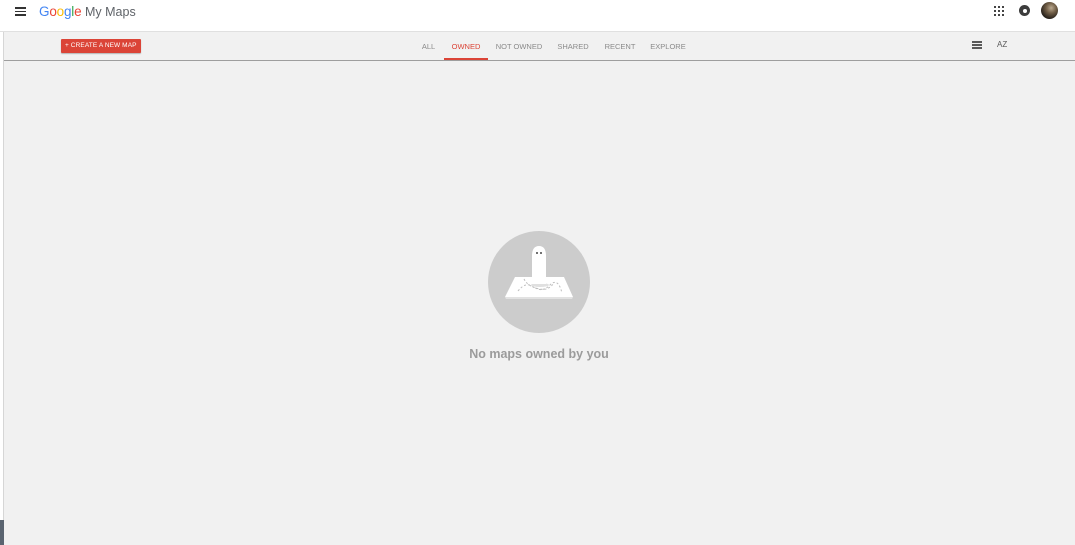  I want to click on create-new-map-button: + CREATE A NEW MAP, so click(101, 46).